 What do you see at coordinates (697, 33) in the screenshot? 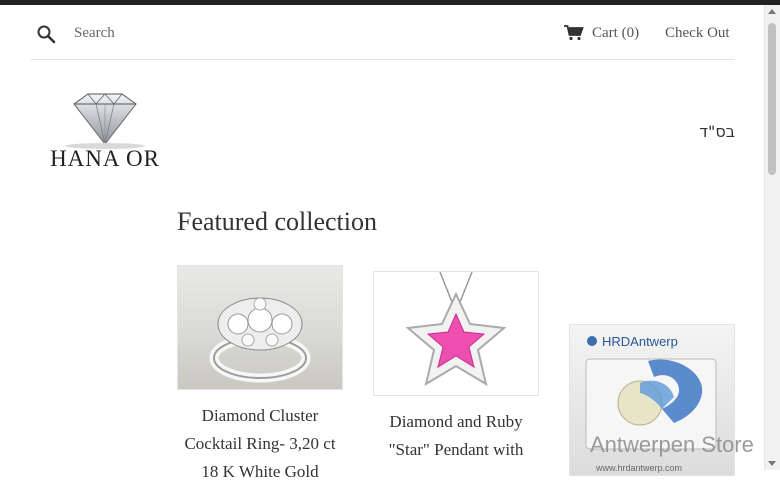
I see `checkout-link: Check Out` at bounding box center [697, 33].